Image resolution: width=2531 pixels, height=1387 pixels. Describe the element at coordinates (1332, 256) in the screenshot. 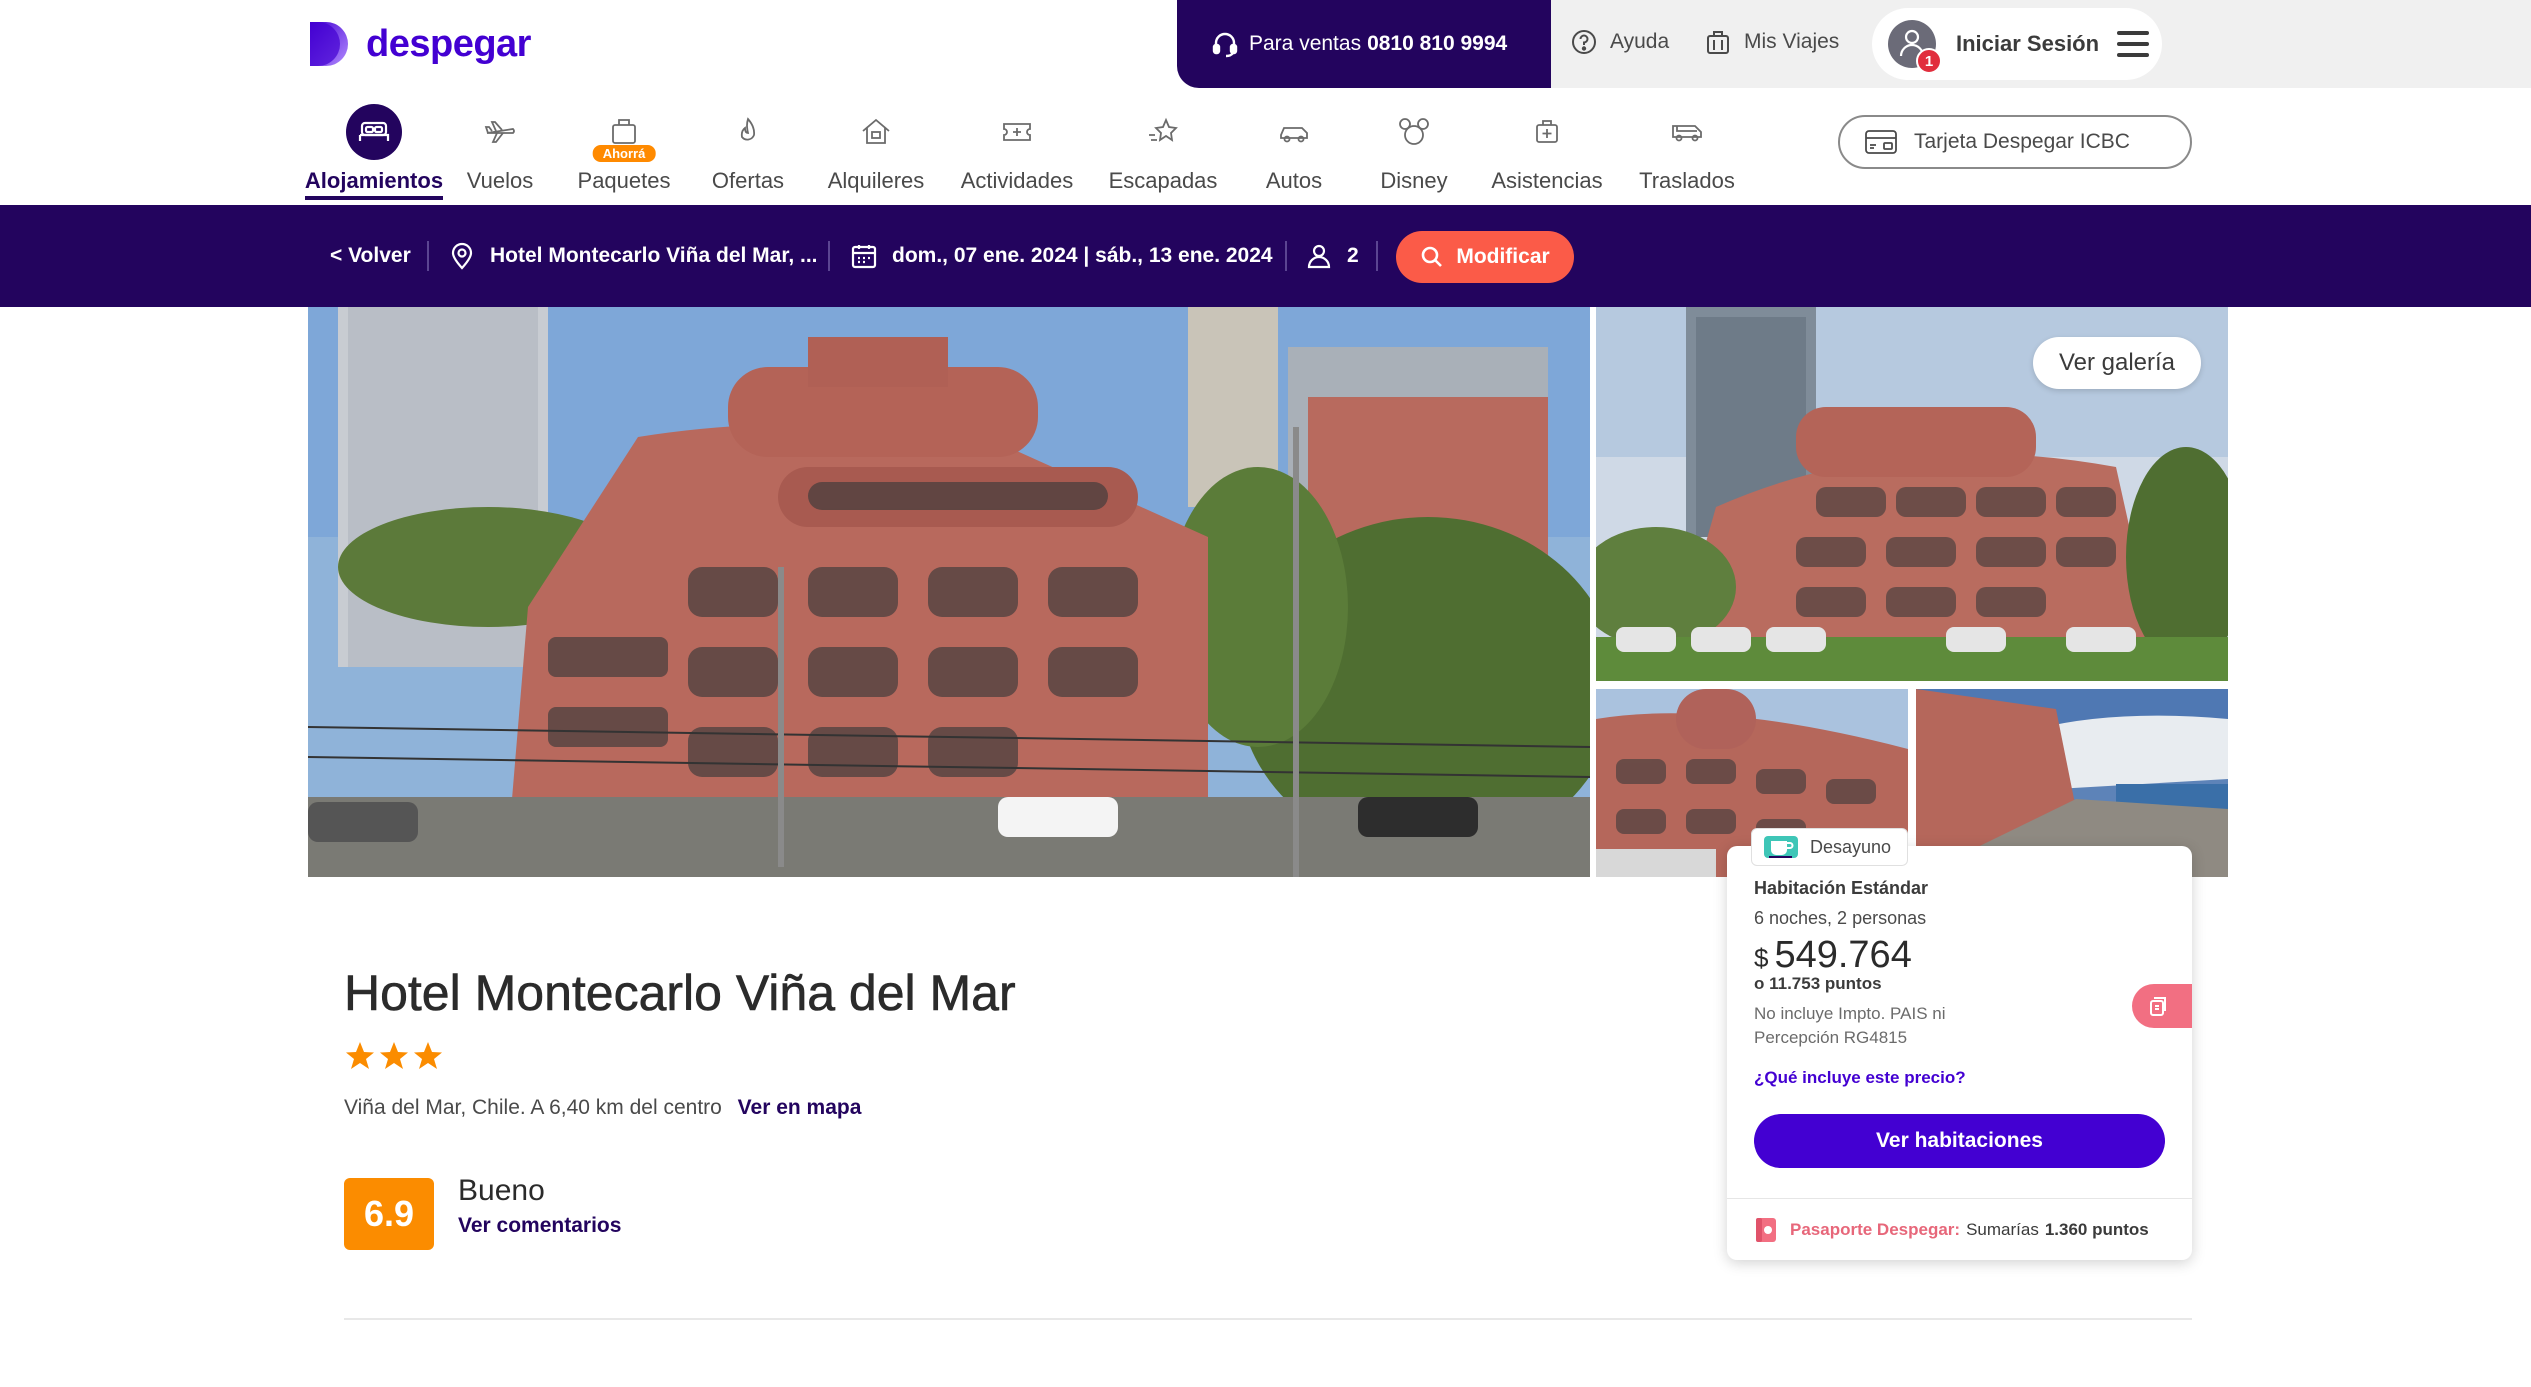

I see `guests-field: 2` at that location.